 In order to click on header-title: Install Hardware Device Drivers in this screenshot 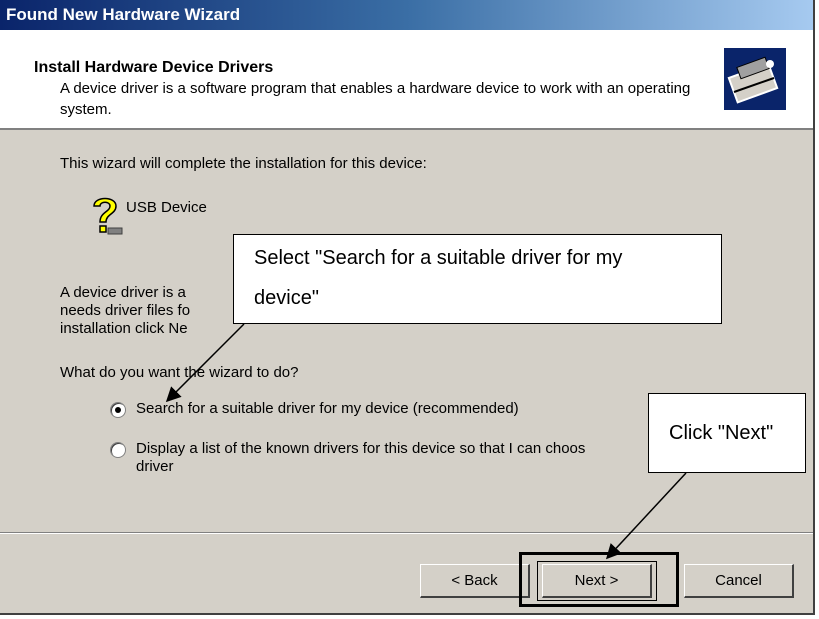, I will do `click(154, 67)`.